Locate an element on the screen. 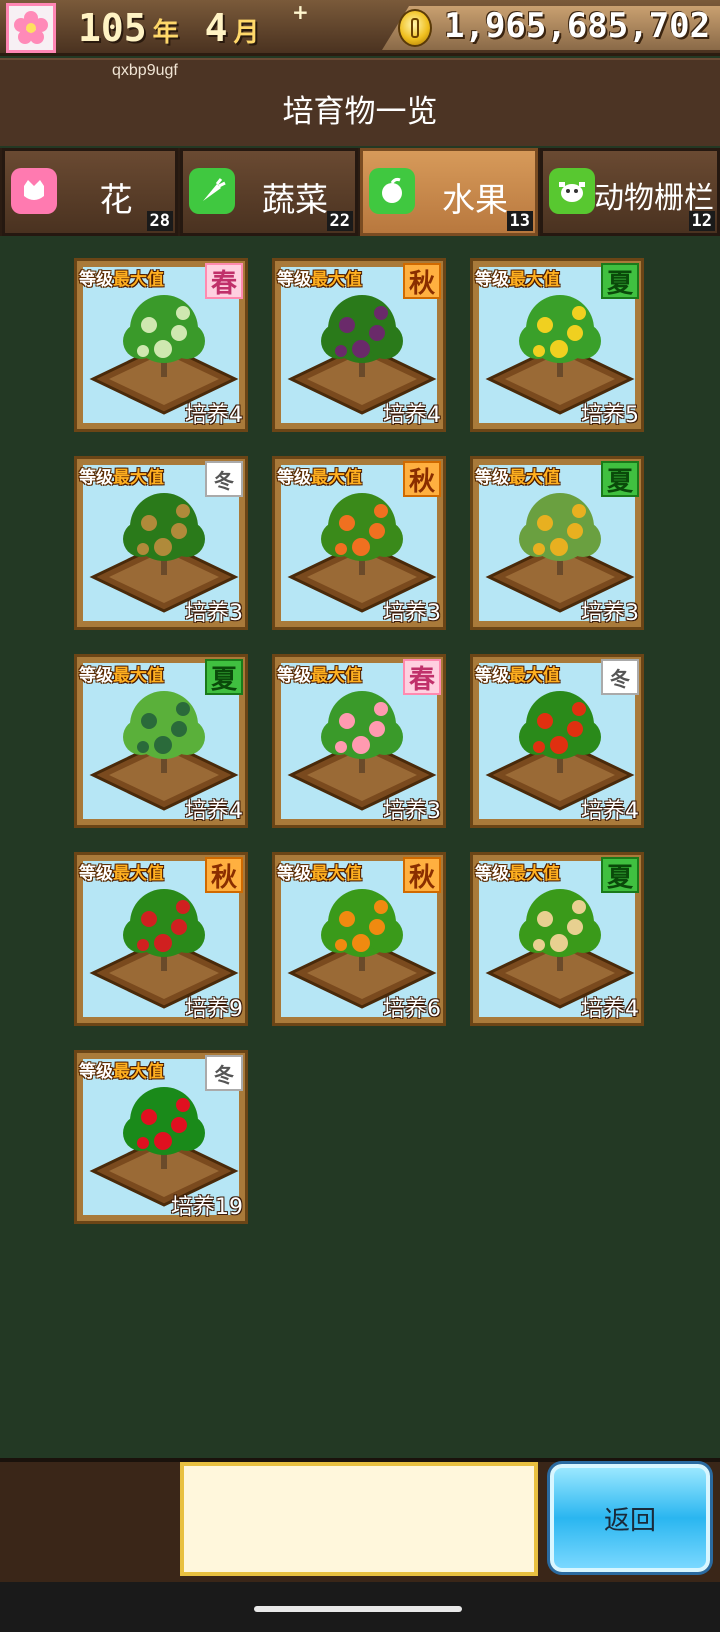 The height and width of the screenshot is (1632, 720). back-button: 返回 is located at coordinates (630, 1518).